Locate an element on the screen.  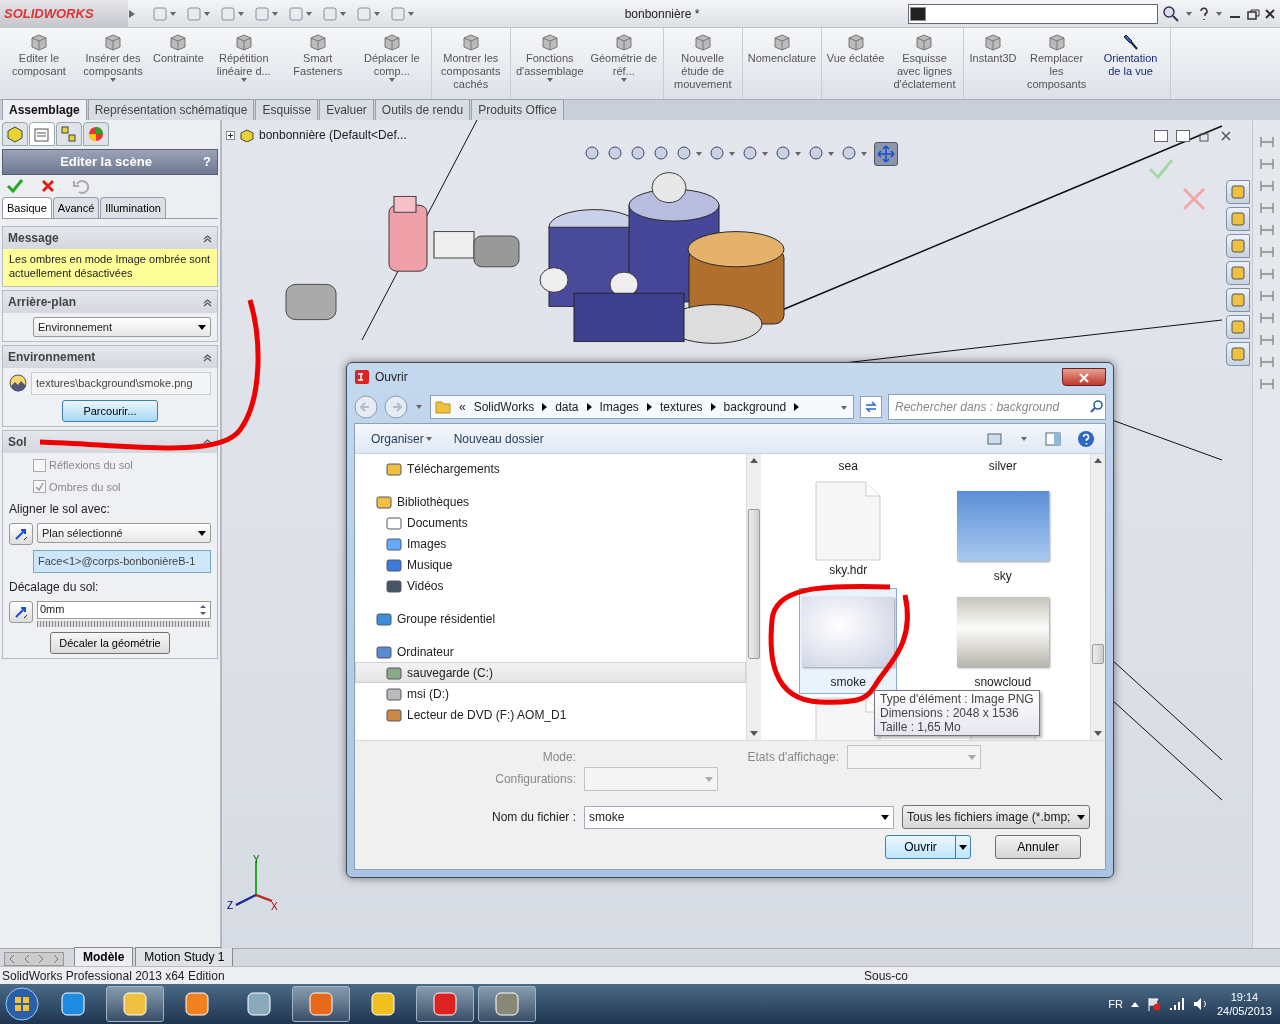
search-icon is located at coordinates (1171, 13).